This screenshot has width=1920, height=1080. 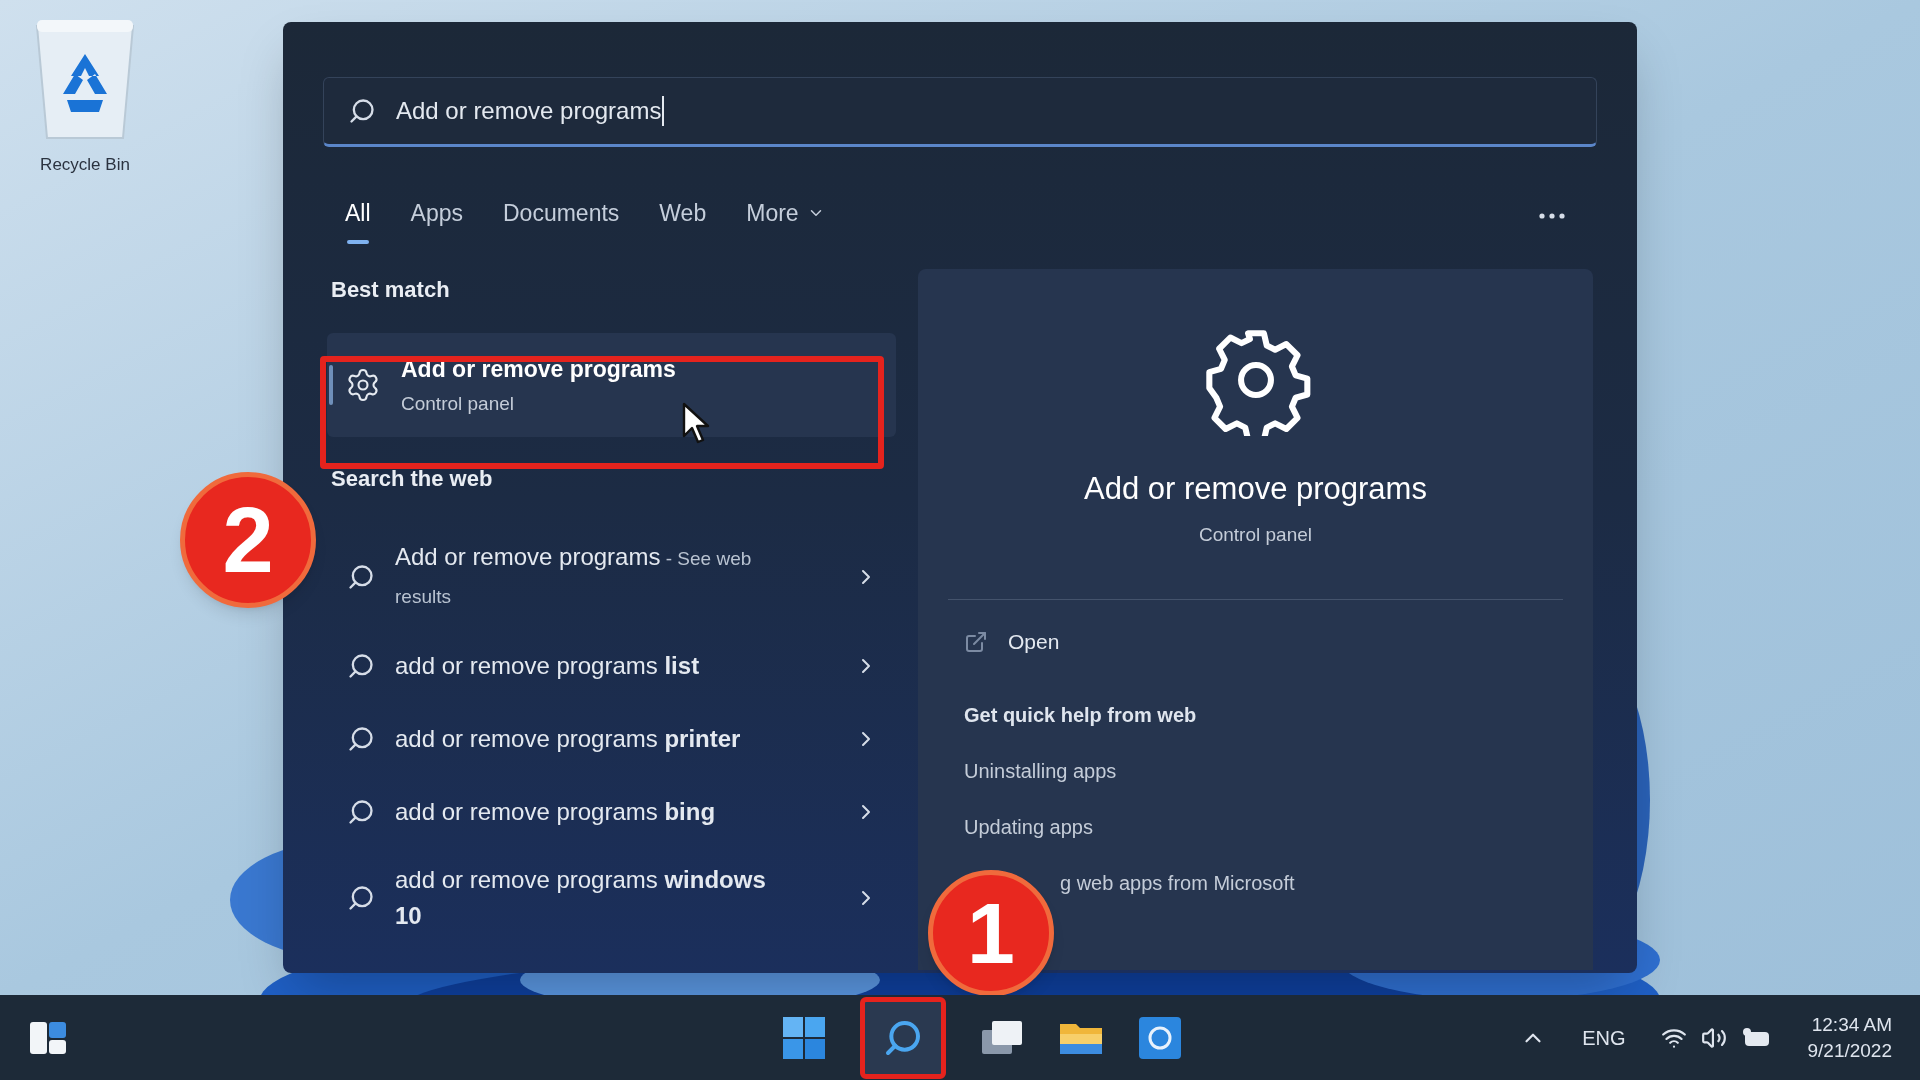 What do you see at coordinates (903, 1037) in the screenshot?
I see `search-taskbar-button` at bounding box center [903, 1037].